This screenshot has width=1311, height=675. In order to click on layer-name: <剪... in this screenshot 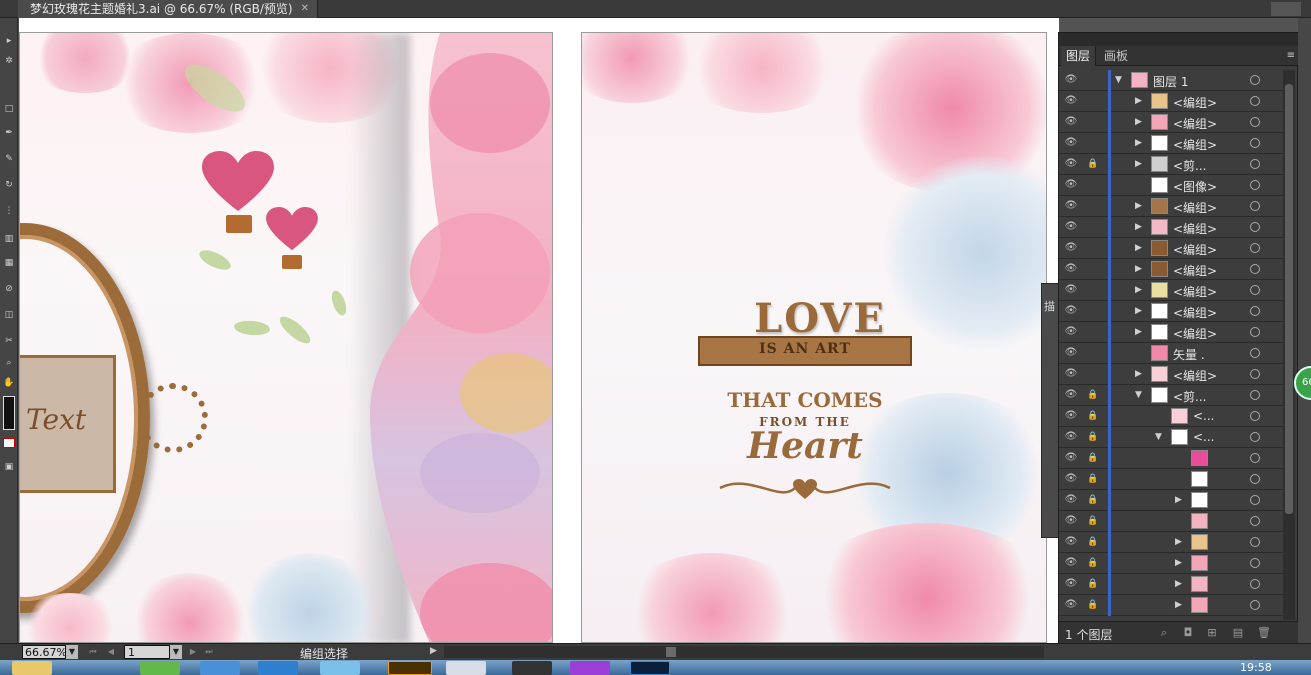, I will do `click(1190, 165)`.